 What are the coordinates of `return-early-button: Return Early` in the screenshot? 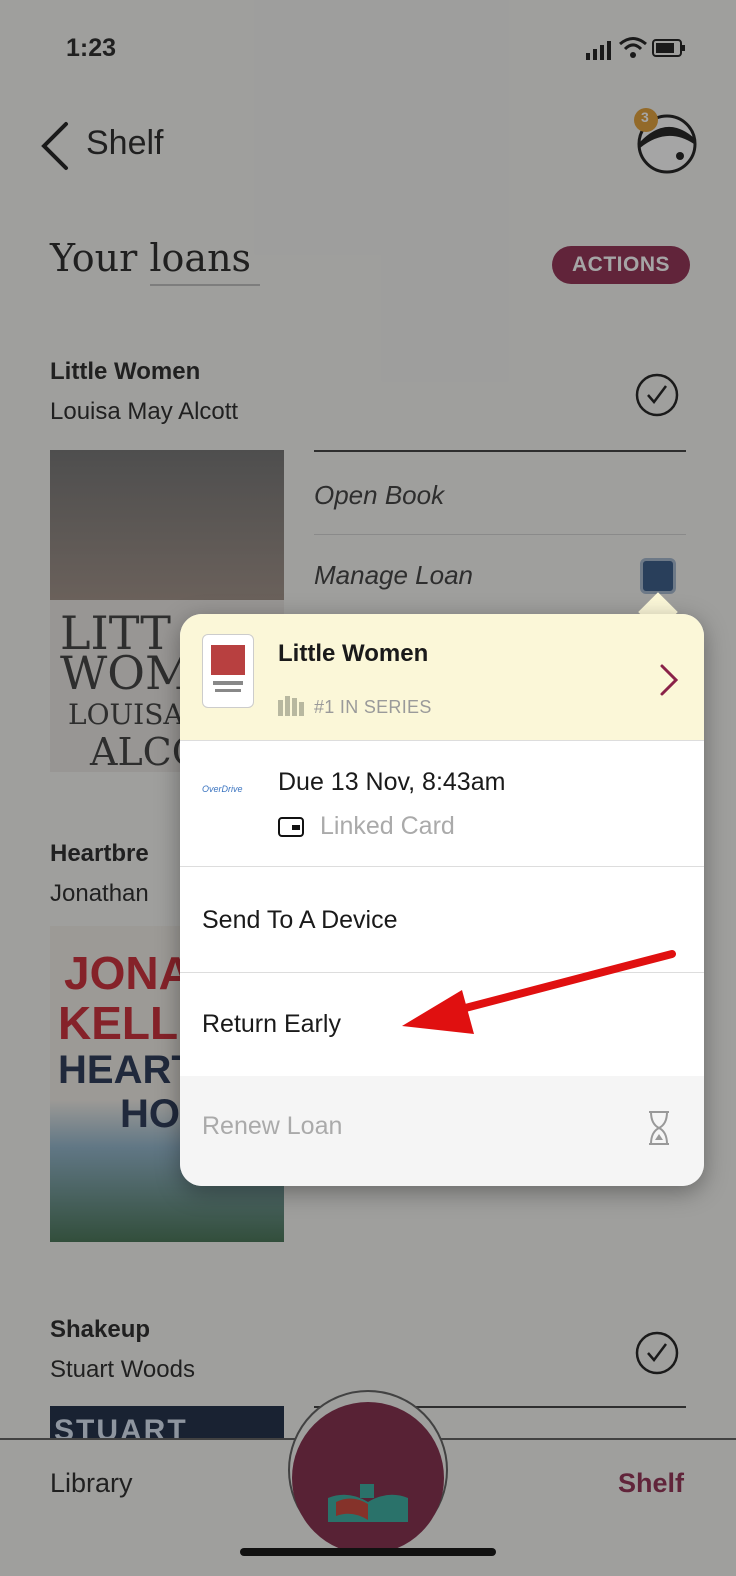 It's located at (271, 1024).